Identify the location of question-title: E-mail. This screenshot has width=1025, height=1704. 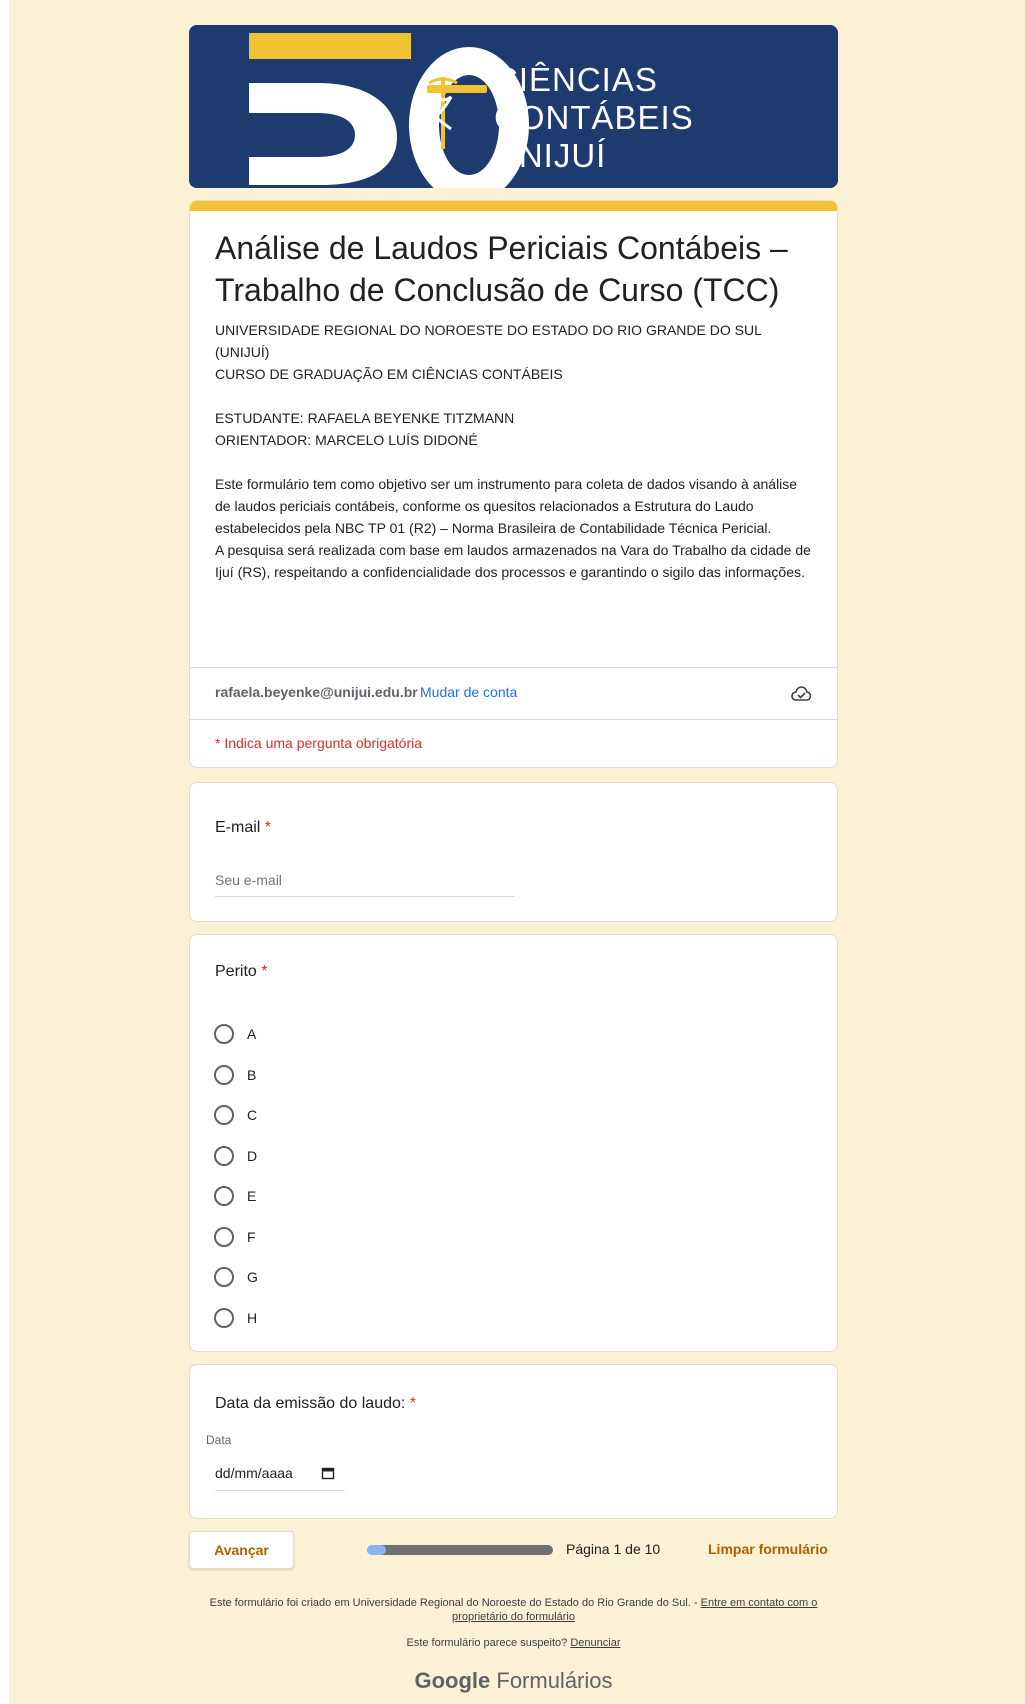
(238, 827).